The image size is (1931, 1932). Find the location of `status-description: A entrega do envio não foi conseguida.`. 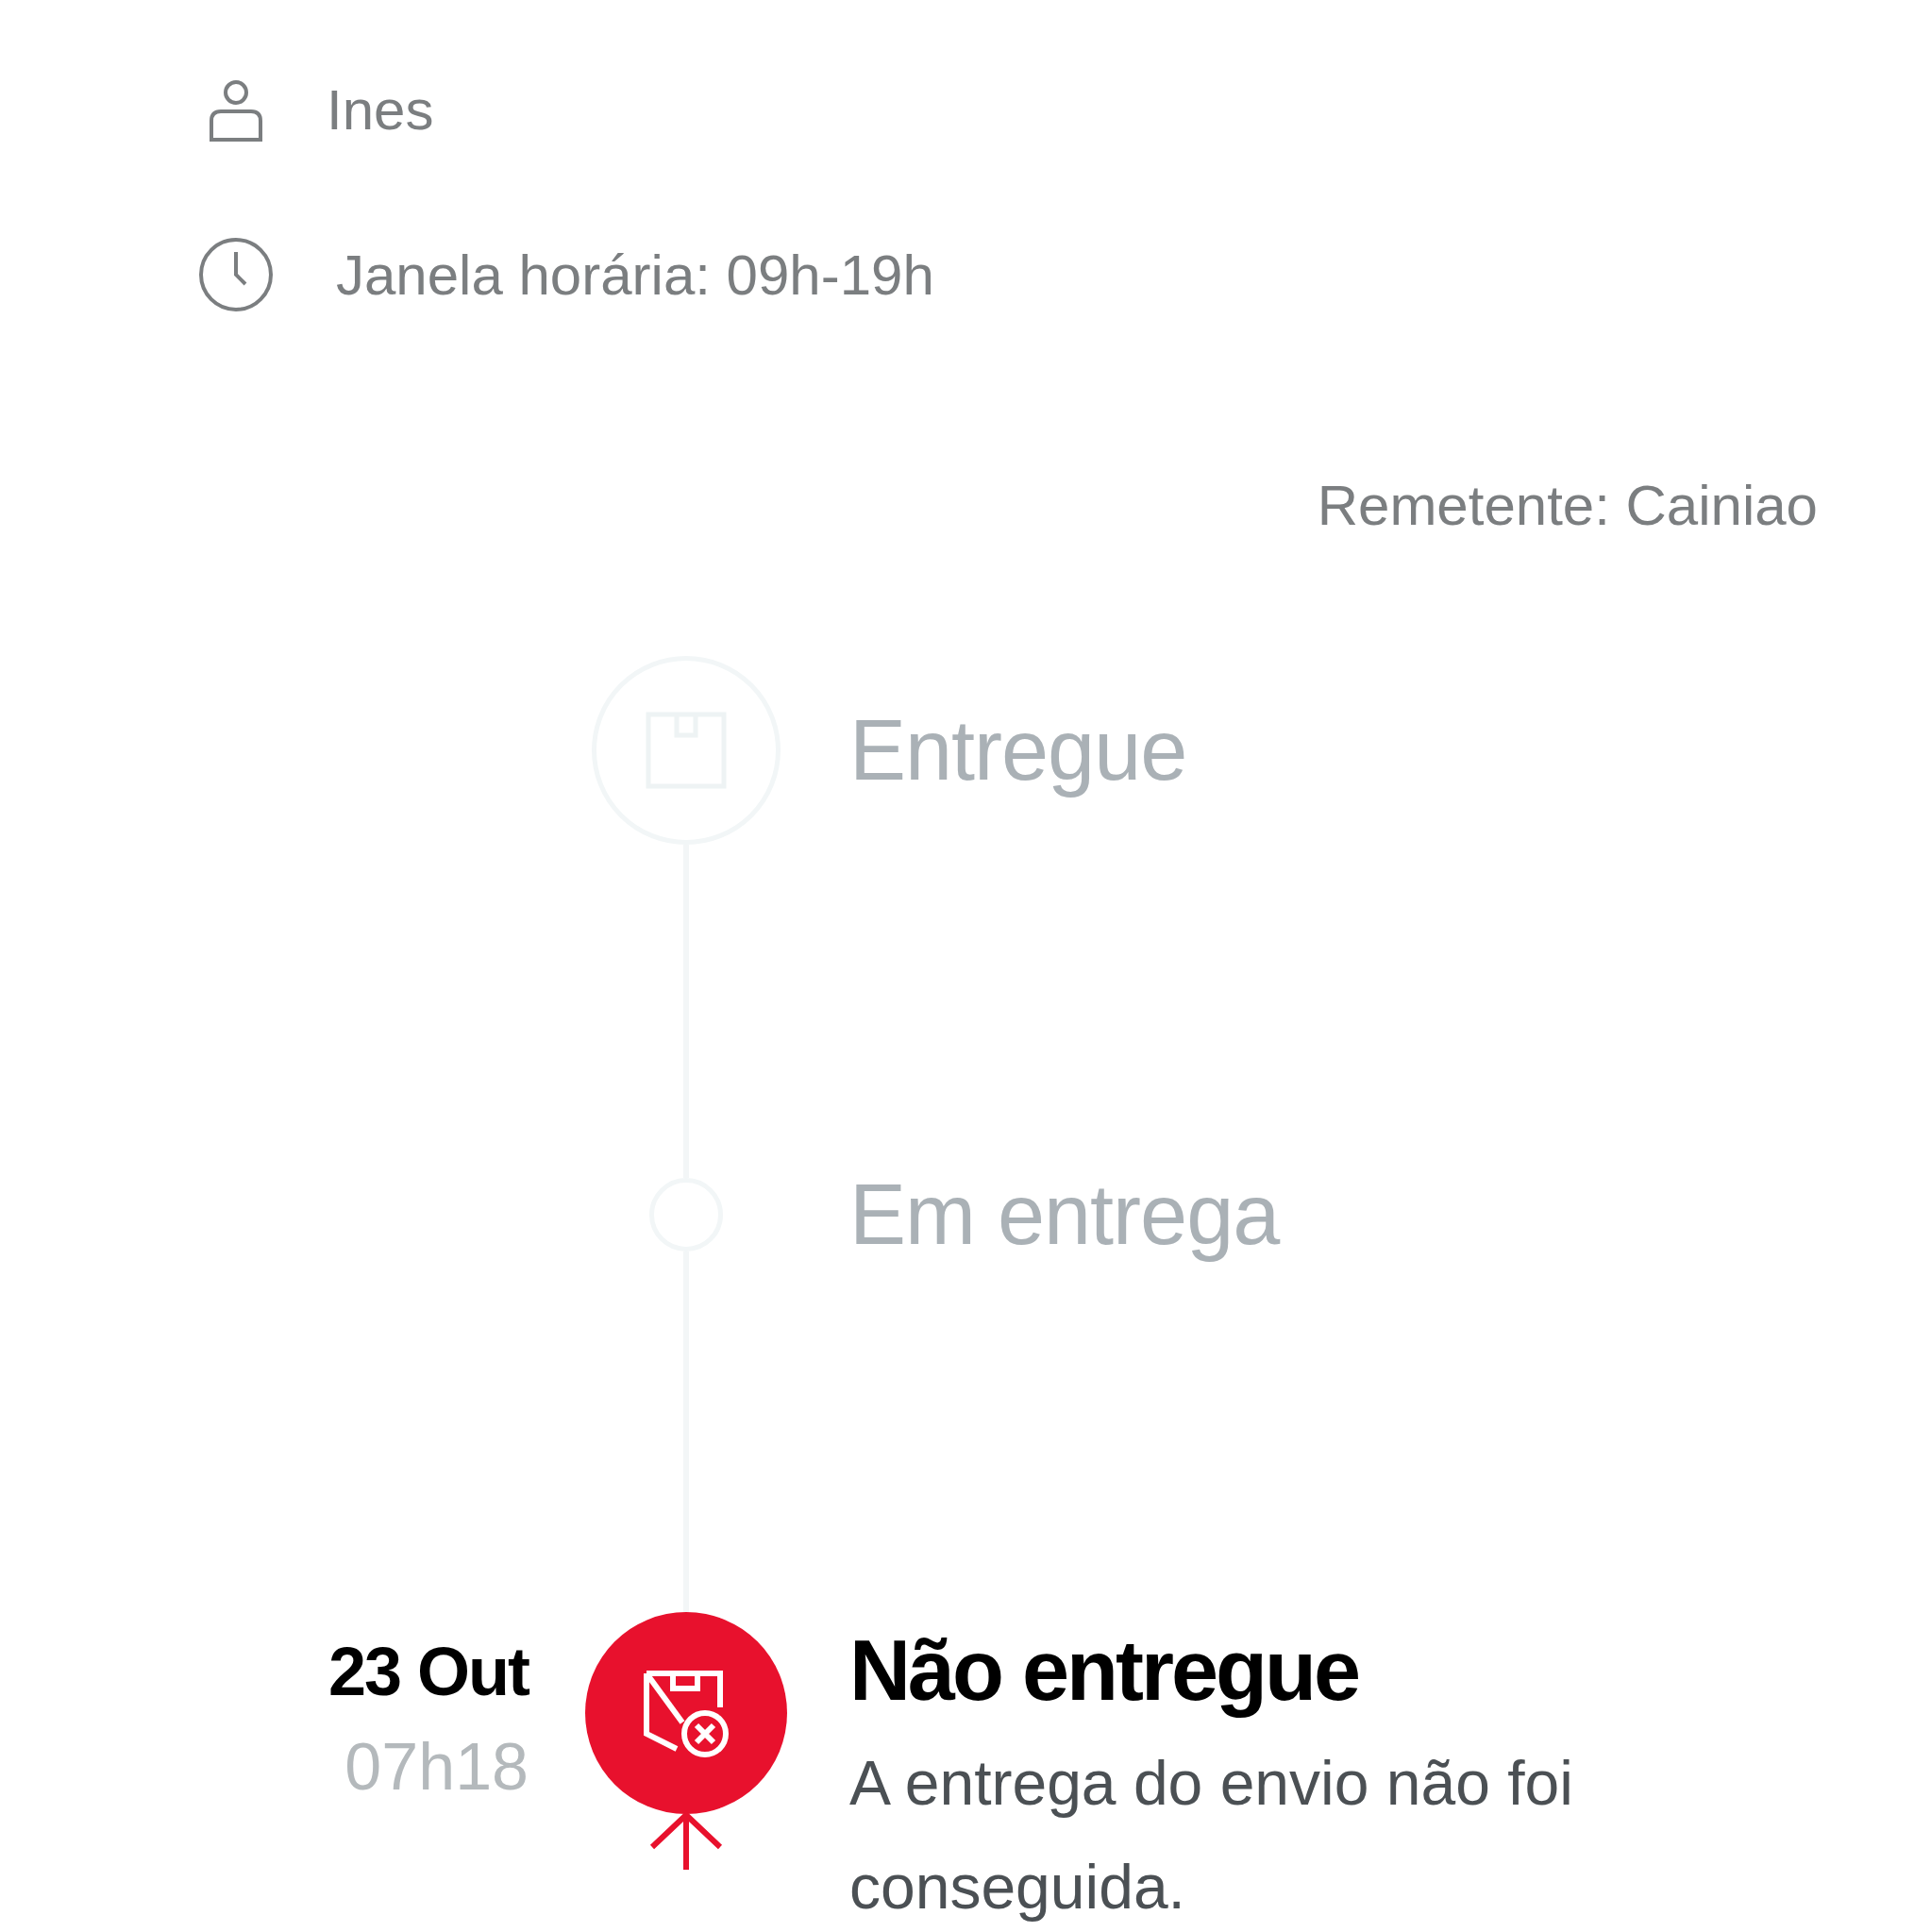

status-description: A entrega do envio não foi conseguida. is located at coordinates (1211, 1835).